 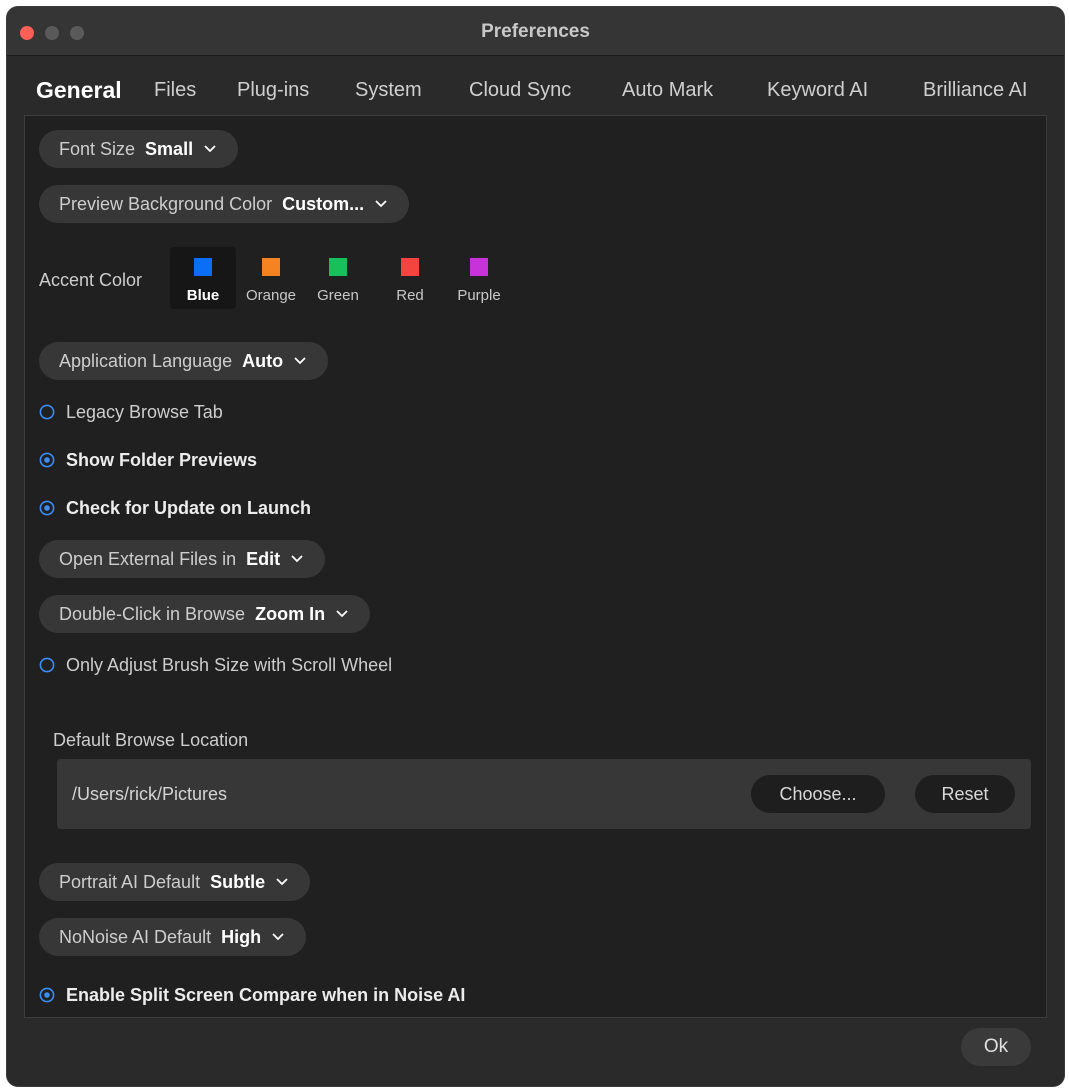 I want to click on tab-keyword-ai: Keyword AI, so click(x=817, y=90).